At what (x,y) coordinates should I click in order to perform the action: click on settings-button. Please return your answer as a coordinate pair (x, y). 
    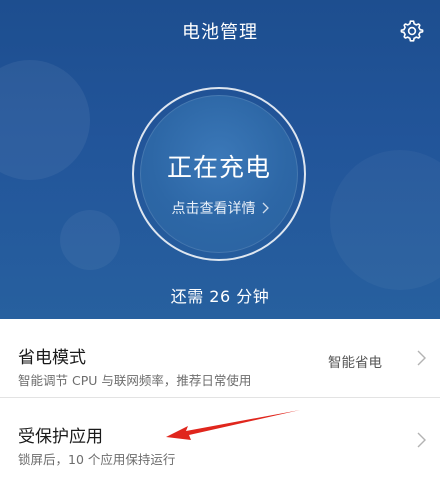
    Looking at the image, I should click on (412, 31).